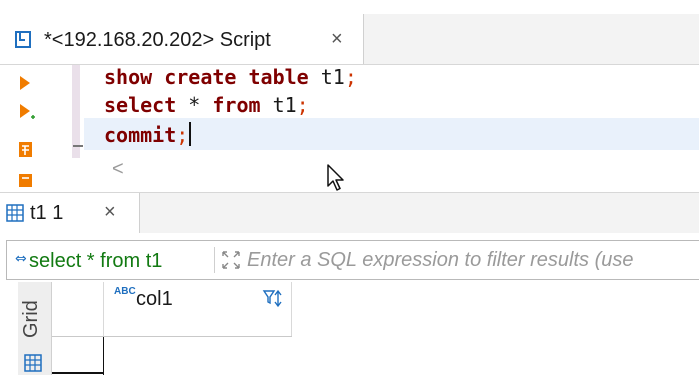 The height and width of the screenshot is (377, 699). I want to click on grid-corner-cell, so click(78, 309).